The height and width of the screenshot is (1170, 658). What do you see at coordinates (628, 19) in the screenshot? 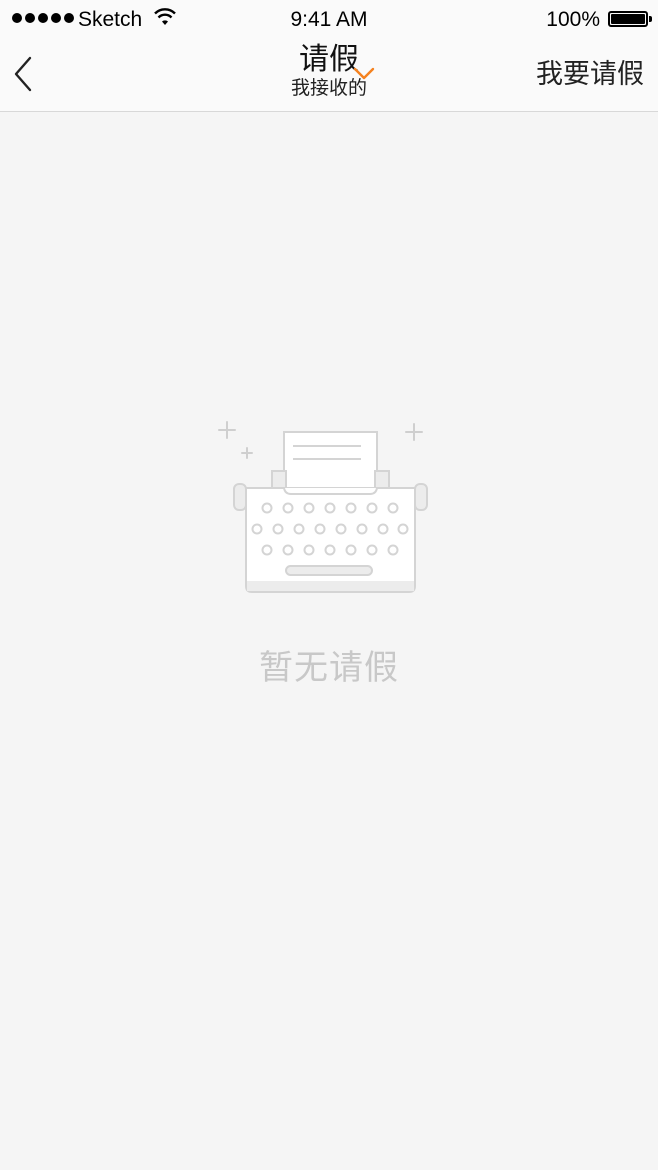
I see `battery-icon` at bounding box center [628, 19].